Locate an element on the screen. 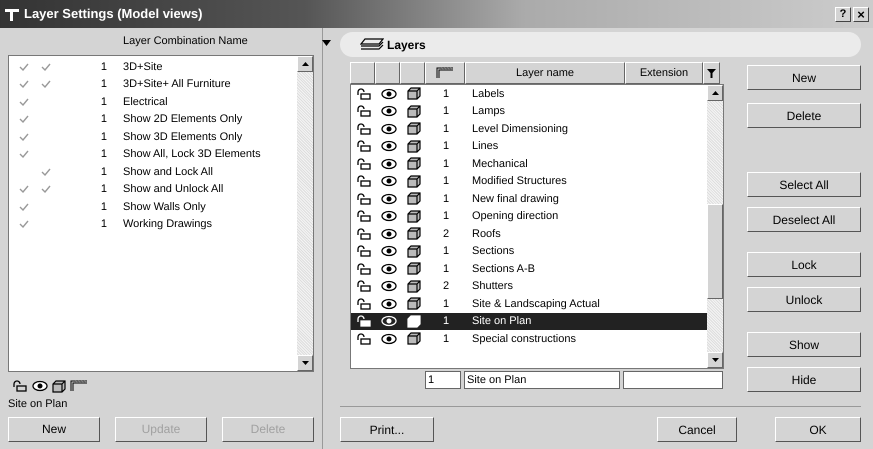 The height and width of the screenshot is (449, 873). cancel-button: Cancel is located at coordinates (697, 429).